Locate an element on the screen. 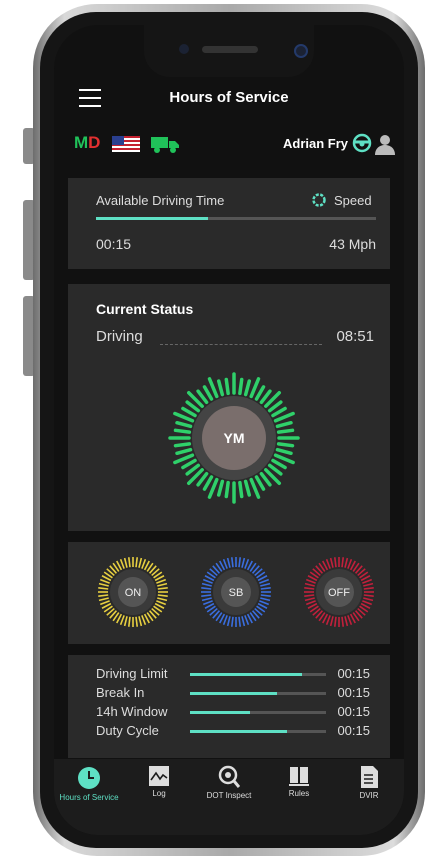 The image size is (434, 861). limit-label: Driving Limit is located at coordinates (132, 673).